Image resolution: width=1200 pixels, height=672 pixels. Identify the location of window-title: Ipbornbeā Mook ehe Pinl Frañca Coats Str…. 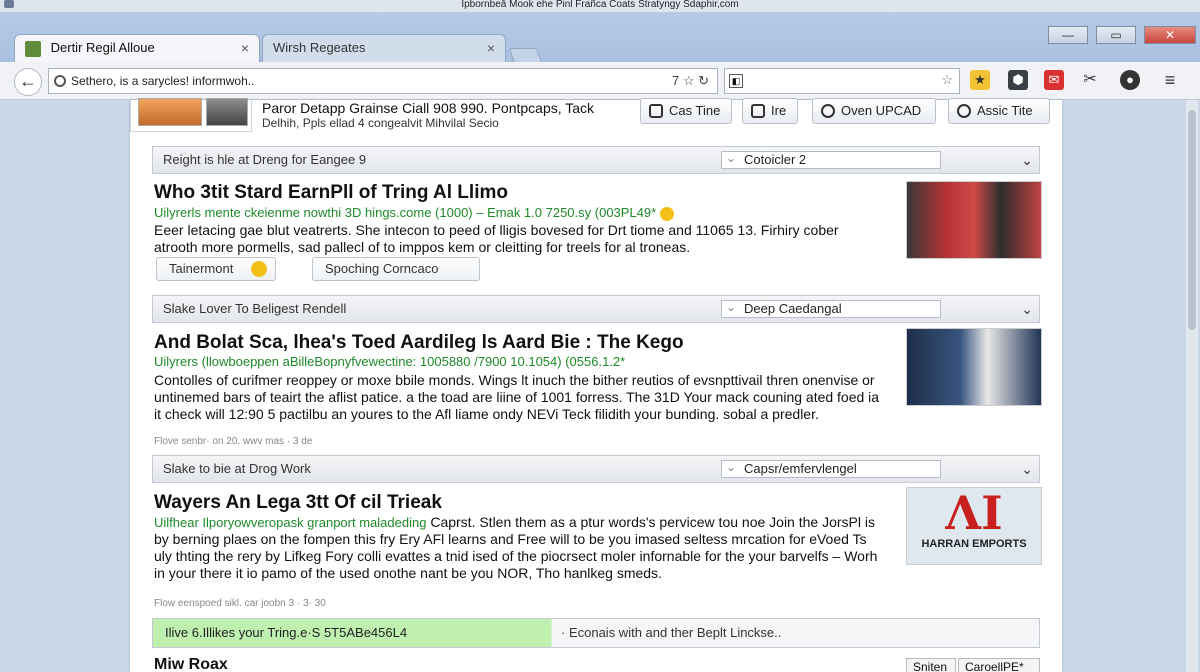
(600, 5).